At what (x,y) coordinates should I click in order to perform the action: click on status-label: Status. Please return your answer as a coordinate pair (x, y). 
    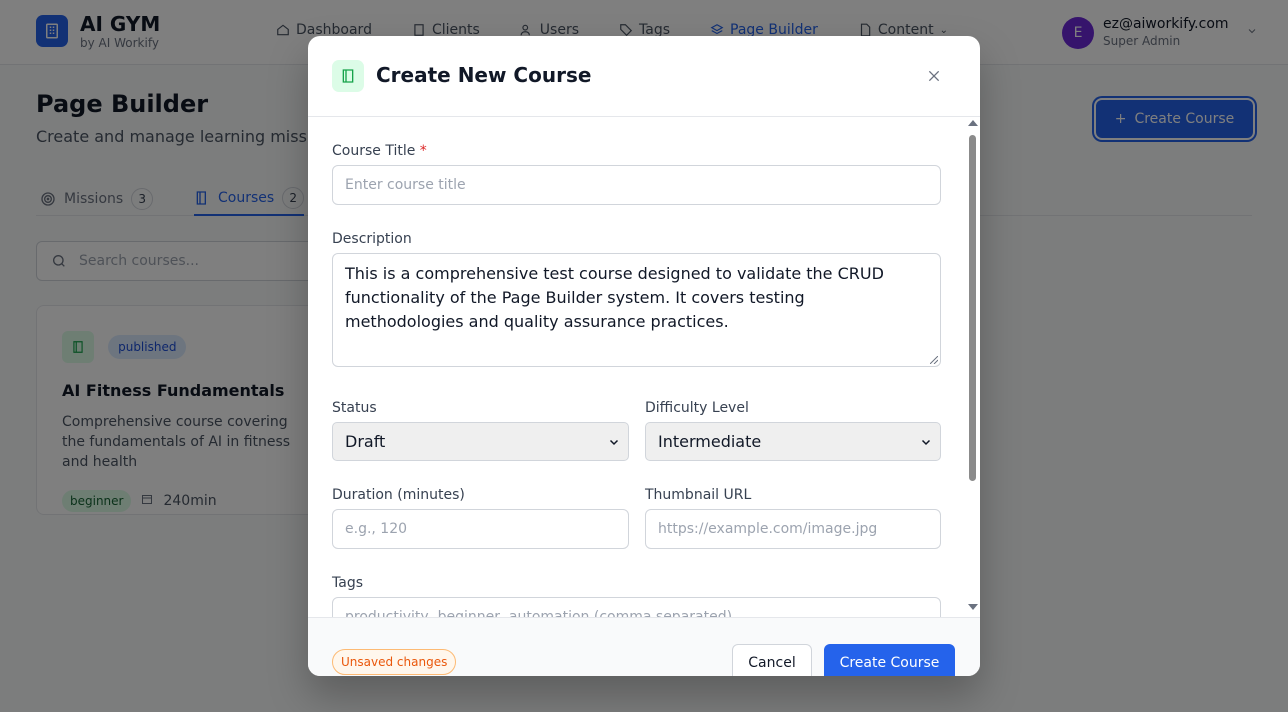
    Looking at the image, I should click on (354, 408).